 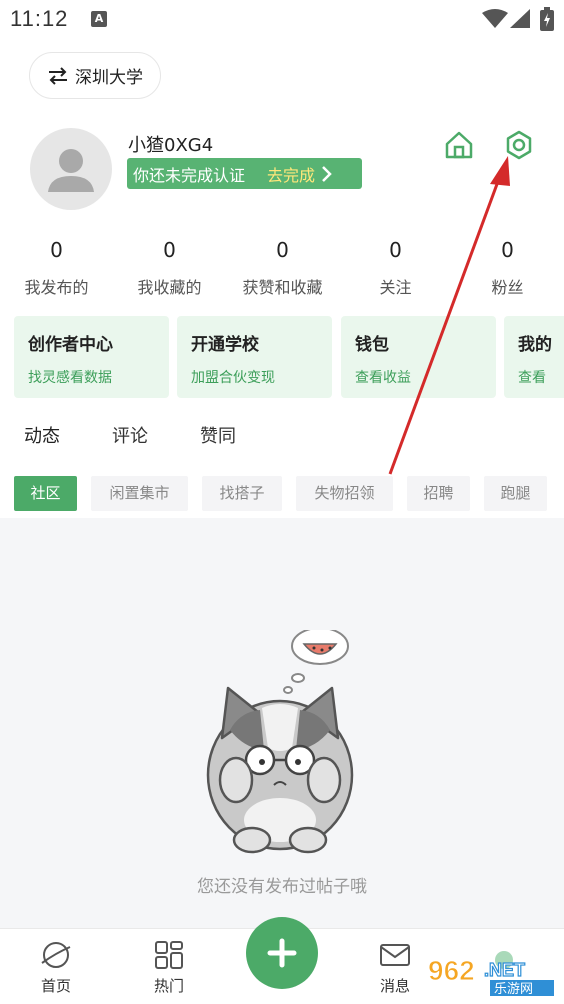 What do you see at coordinates (282, 438) in the screenshot?
I see `content-tabs: 动态 评论 赞同` at bounding box center [282, 438].